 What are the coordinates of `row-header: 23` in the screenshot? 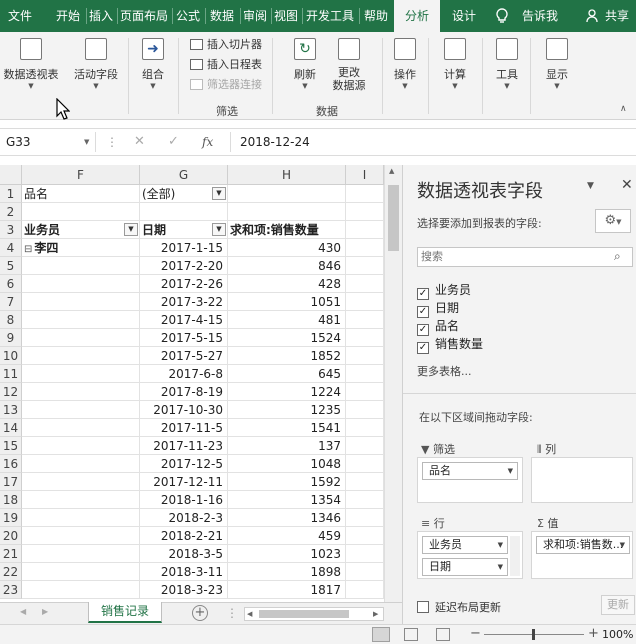 It's located at (11, 590).